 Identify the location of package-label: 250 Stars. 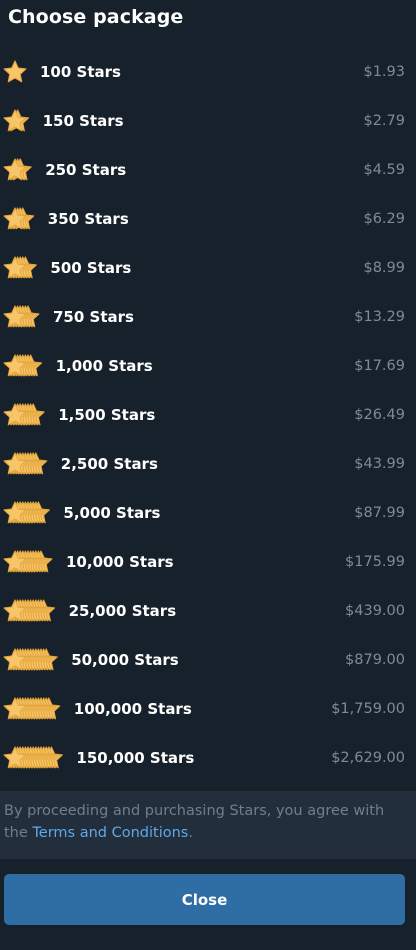
(86, 170).